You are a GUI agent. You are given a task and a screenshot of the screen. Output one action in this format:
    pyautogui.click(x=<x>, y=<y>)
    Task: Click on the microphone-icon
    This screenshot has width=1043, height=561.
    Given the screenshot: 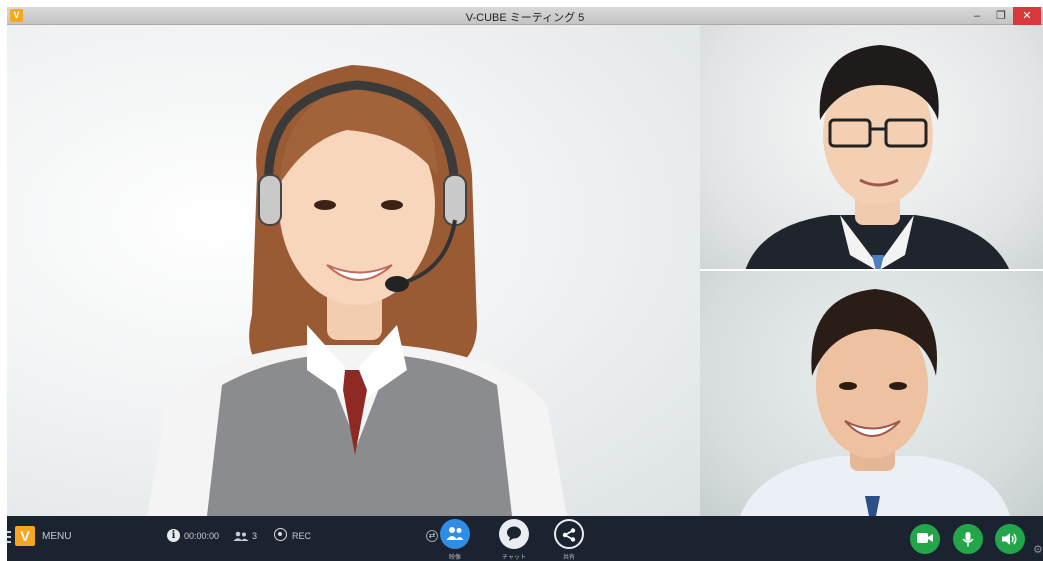 What is the action you would take?
    pyautogui.click(x=968, y=539)
    